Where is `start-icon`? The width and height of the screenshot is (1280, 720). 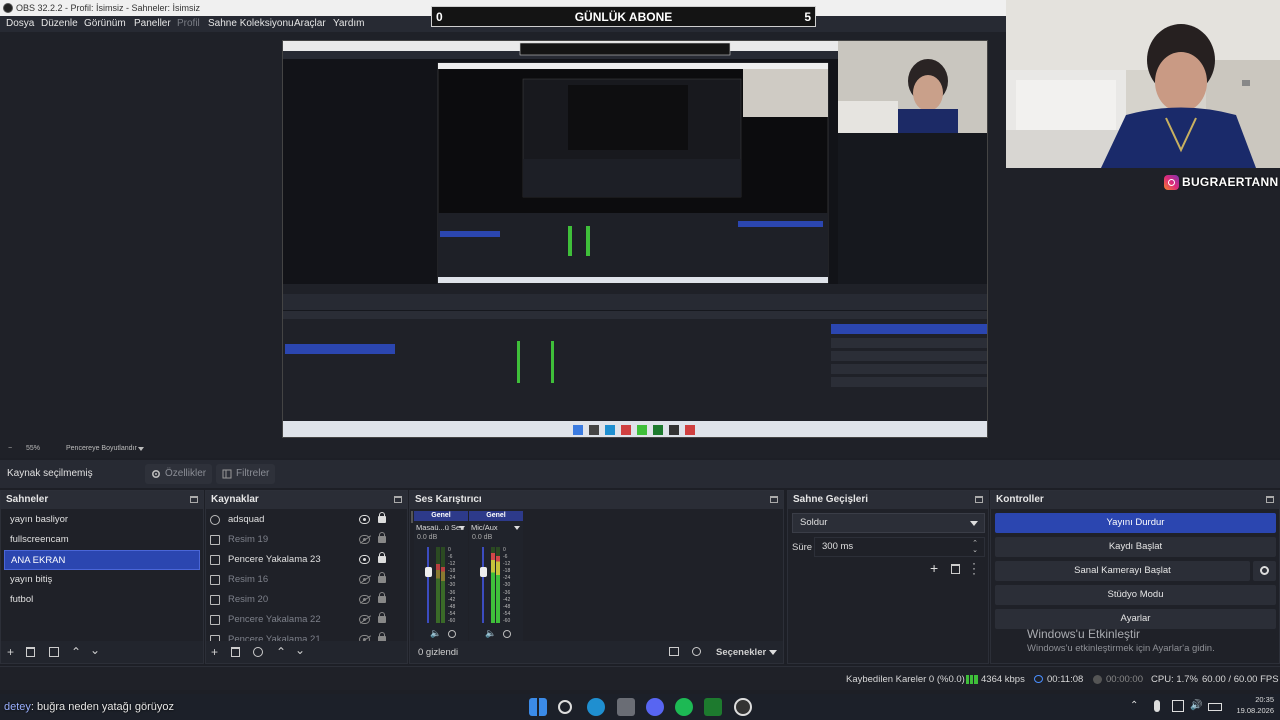
start-icon is located at coordinates (538, 707).